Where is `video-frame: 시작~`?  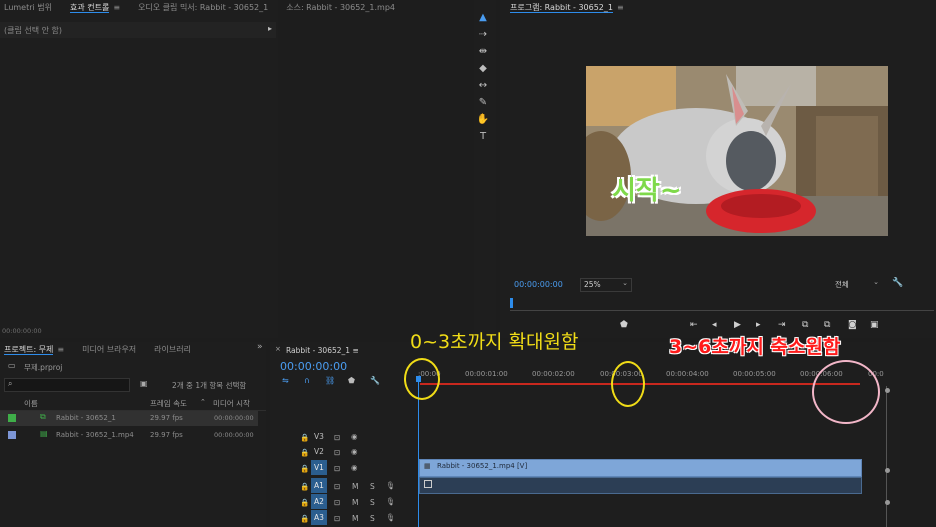 video-frame: 시작~ is located at coordinates (737, 151).